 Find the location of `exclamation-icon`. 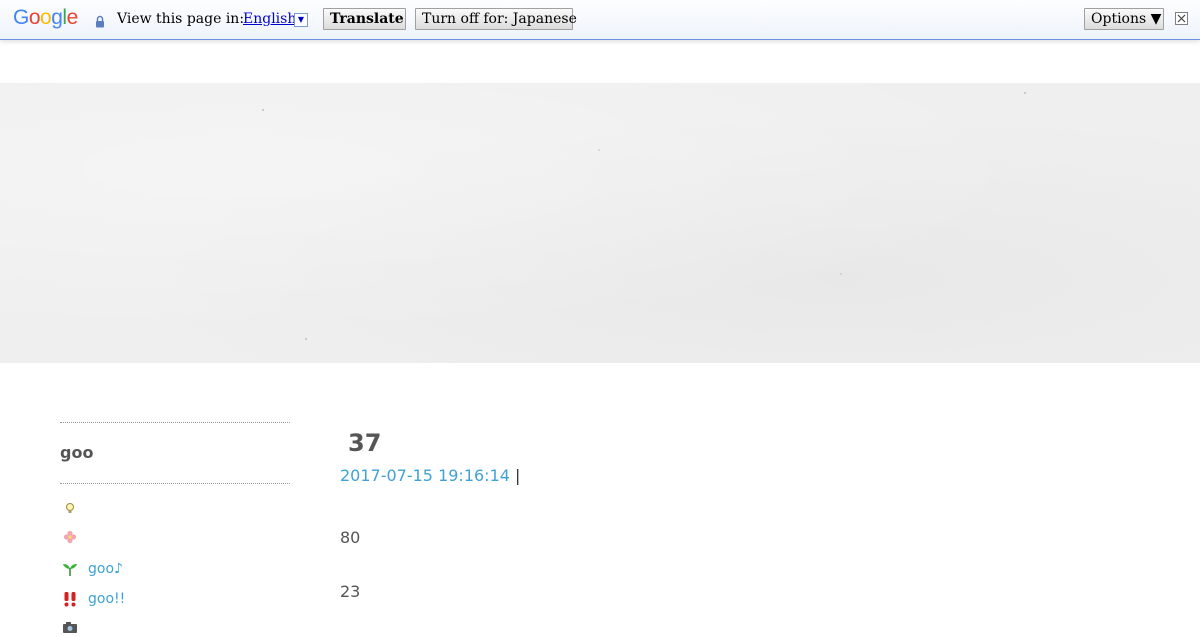

exclamation-icon is located at coordinates (70, 599).